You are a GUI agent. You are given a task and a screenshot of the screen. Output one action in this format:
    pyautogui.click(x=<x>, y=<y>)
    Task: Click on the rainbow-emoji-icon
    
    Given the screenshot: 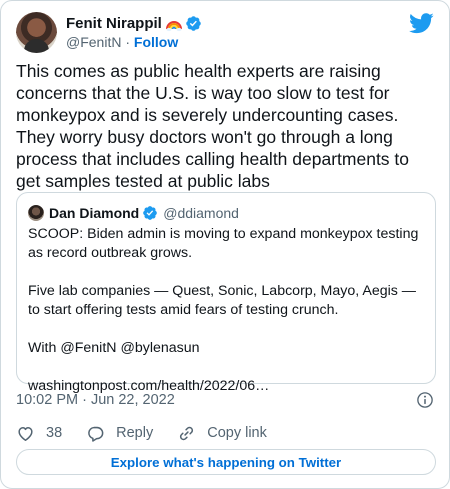 What is the action you would take?
    pyautogui.click(x=173, y=25)
    